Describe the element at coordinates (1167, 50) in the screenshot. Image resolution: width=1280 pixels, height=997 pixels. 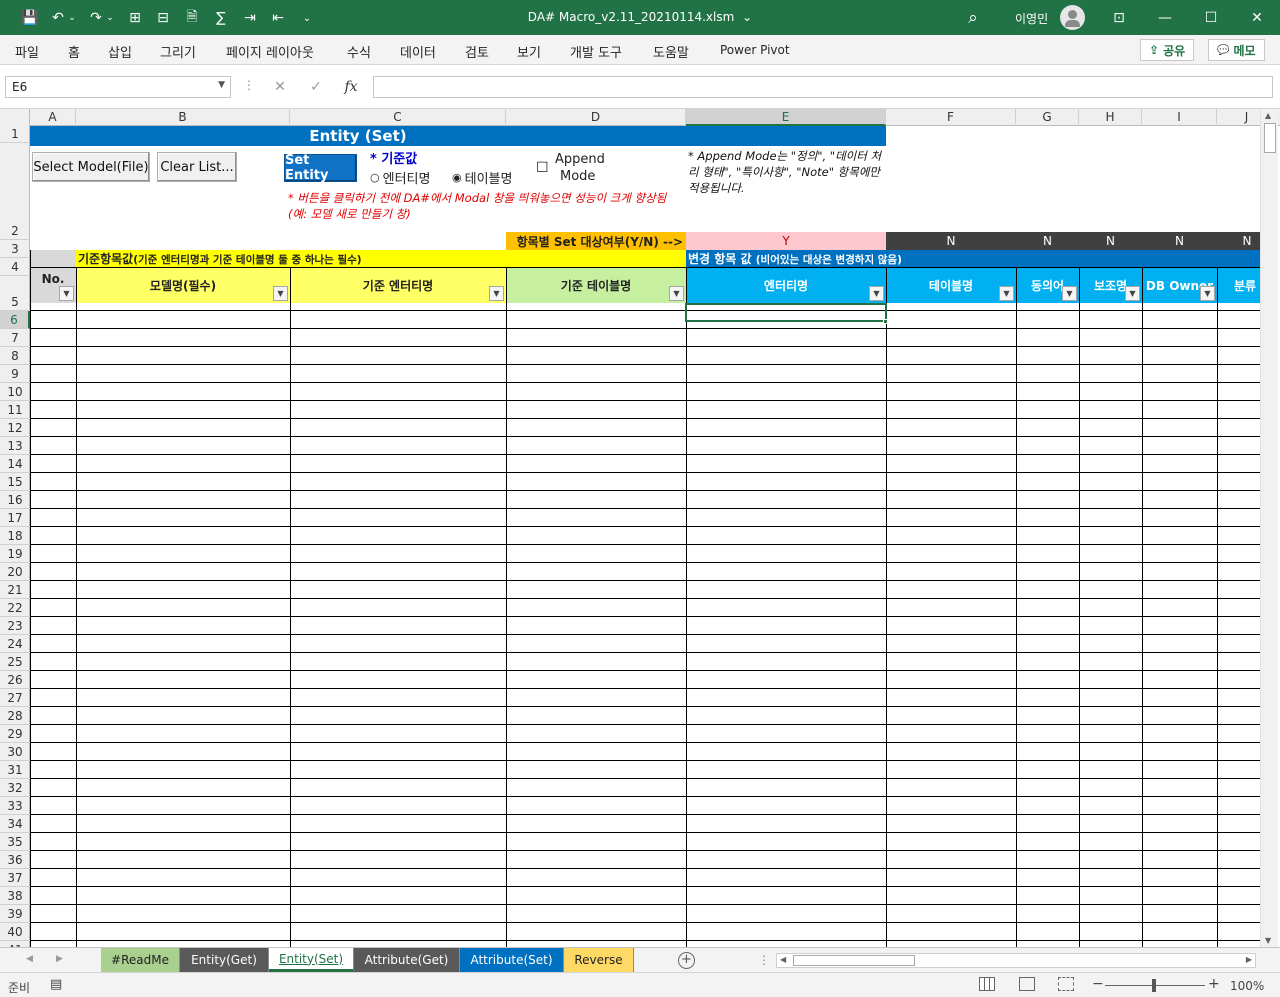
I see `share-button: ⇪ 공유` at that location.